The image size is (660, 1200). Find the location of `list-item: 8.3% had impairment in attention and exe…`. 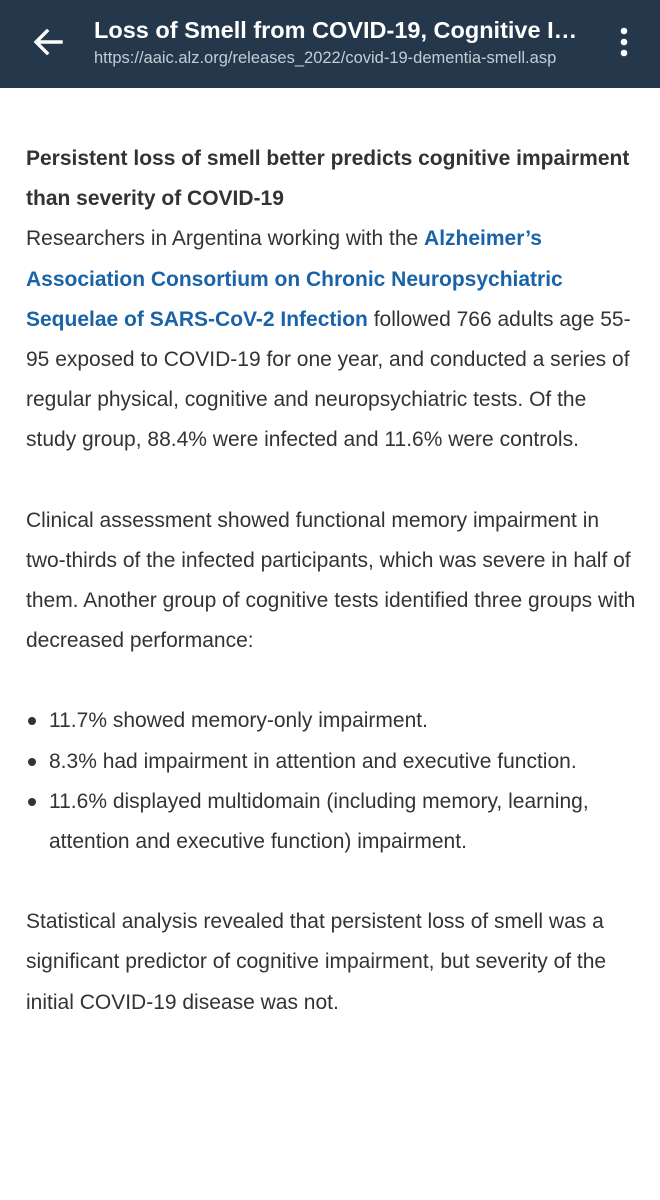

list-item: 8.3% had impairment in attention and exe… is located at coordinates (332, 762).